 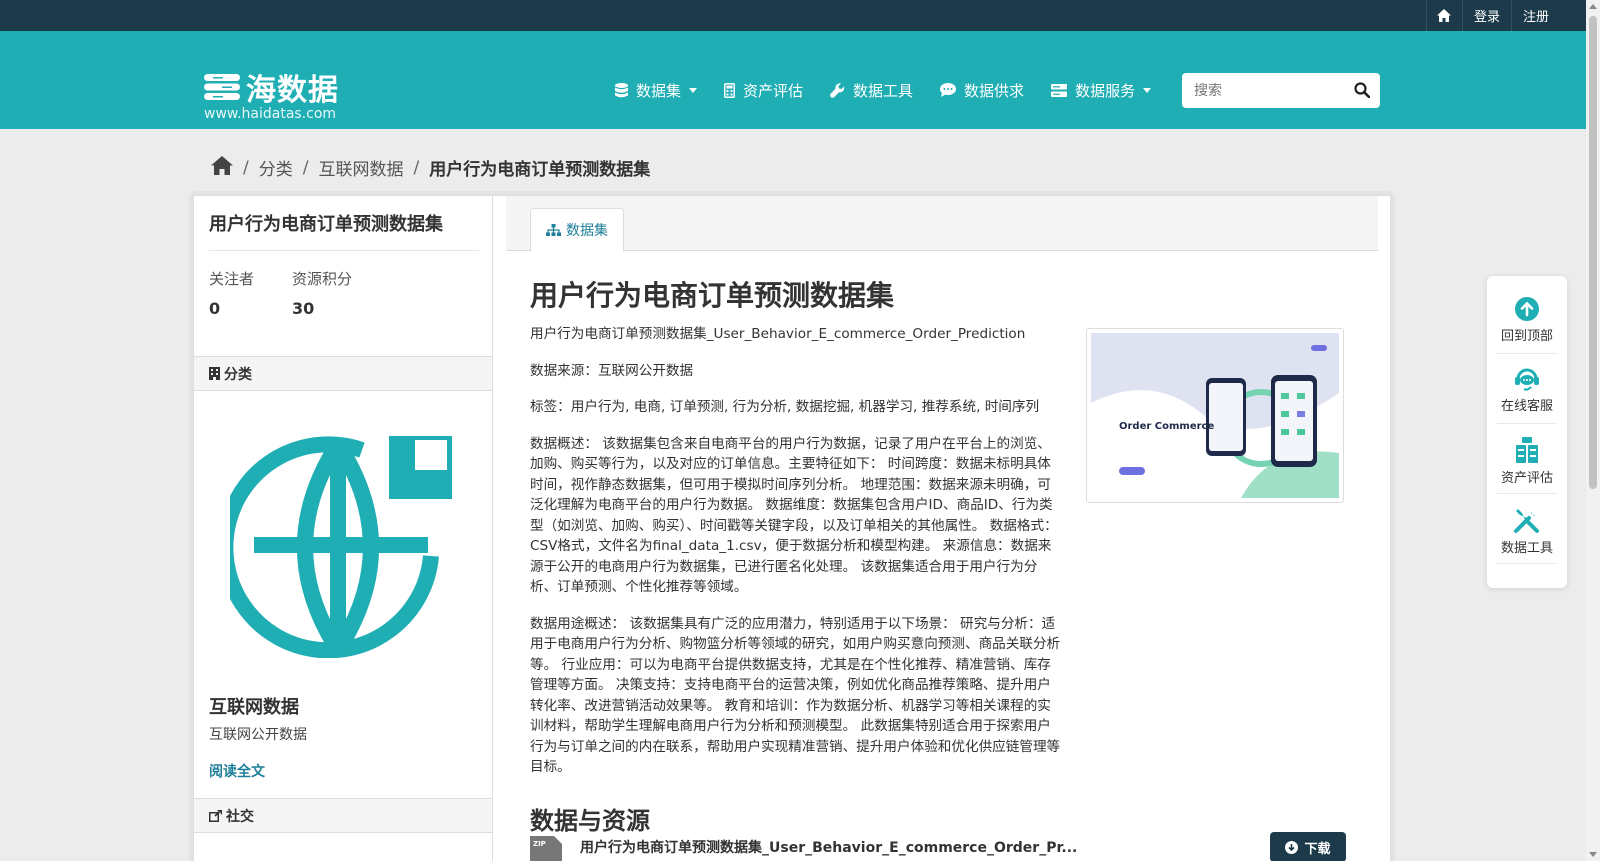 What do you see at coordinates (1527, 379) in the screenshot?
I see `headset-icon` at bounding box center [1527, 379].